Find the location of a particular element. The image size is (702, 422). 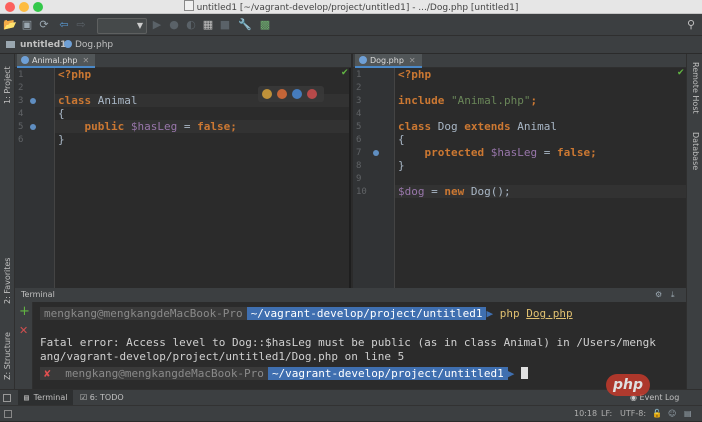

main-toolbar: 📂 ▣ ⟳ ⇦ ⇨ ▼ ▶ ● ◐ ▦ ■ 🔧 ▩ ⚲ is located at coordinates (351, 25).